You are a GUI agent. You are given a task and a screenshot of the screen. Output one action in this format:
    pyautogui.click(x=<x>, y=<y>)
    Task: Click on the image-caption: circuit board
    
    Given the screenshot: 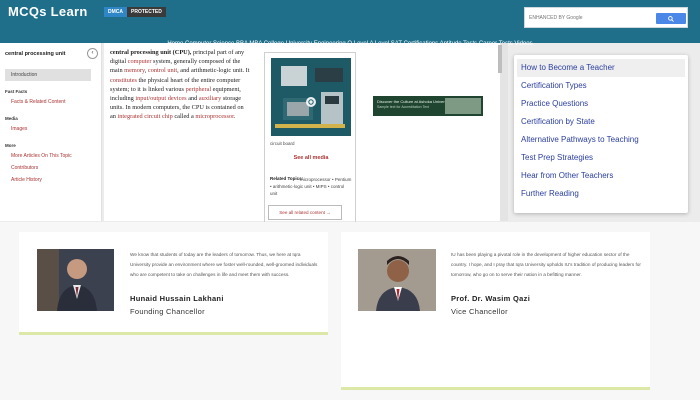 What is the action you would take?
    pyautogui.click(x=282, y=143)
    